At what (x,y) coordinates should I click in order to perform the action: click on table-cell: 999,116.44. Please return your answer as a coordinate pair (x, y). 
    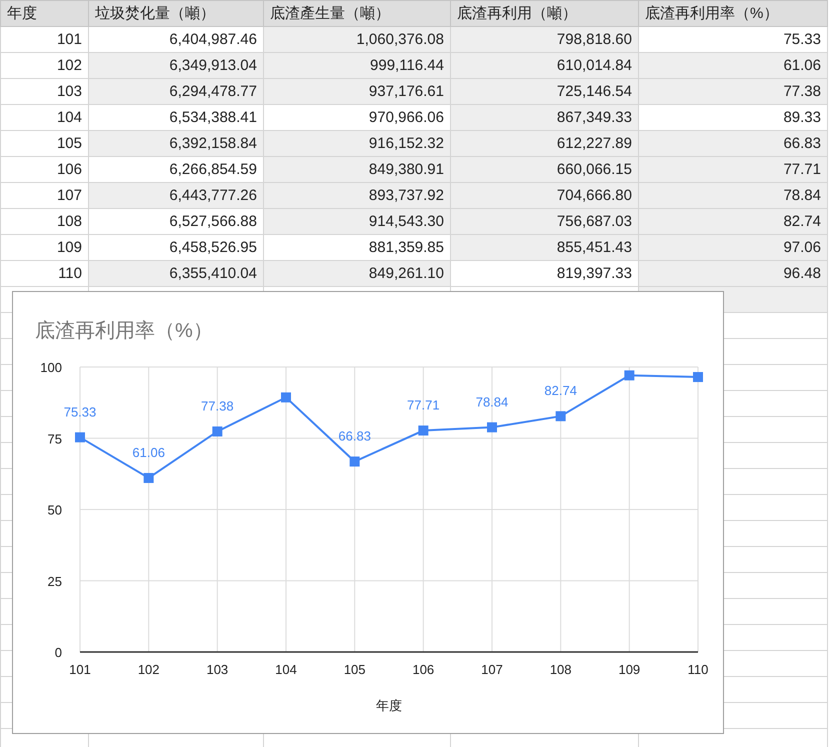
    Looking at the image, I should click on (357, 65).